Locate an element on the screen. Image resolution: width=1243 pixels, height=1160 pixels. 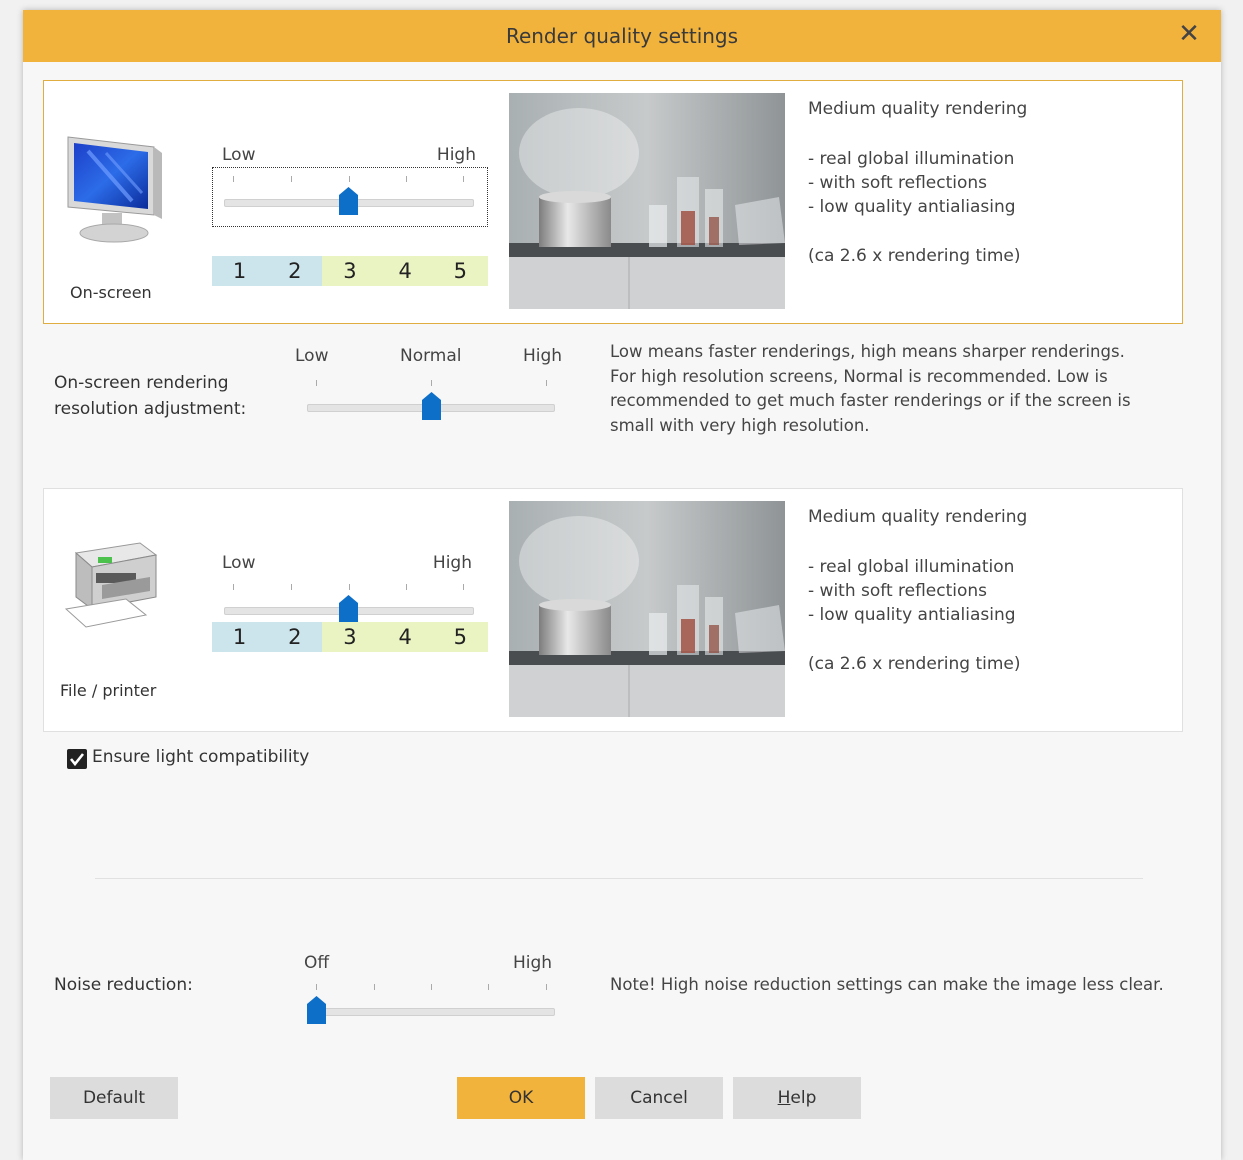
monitor-icon is located at coordinates (114, 189).